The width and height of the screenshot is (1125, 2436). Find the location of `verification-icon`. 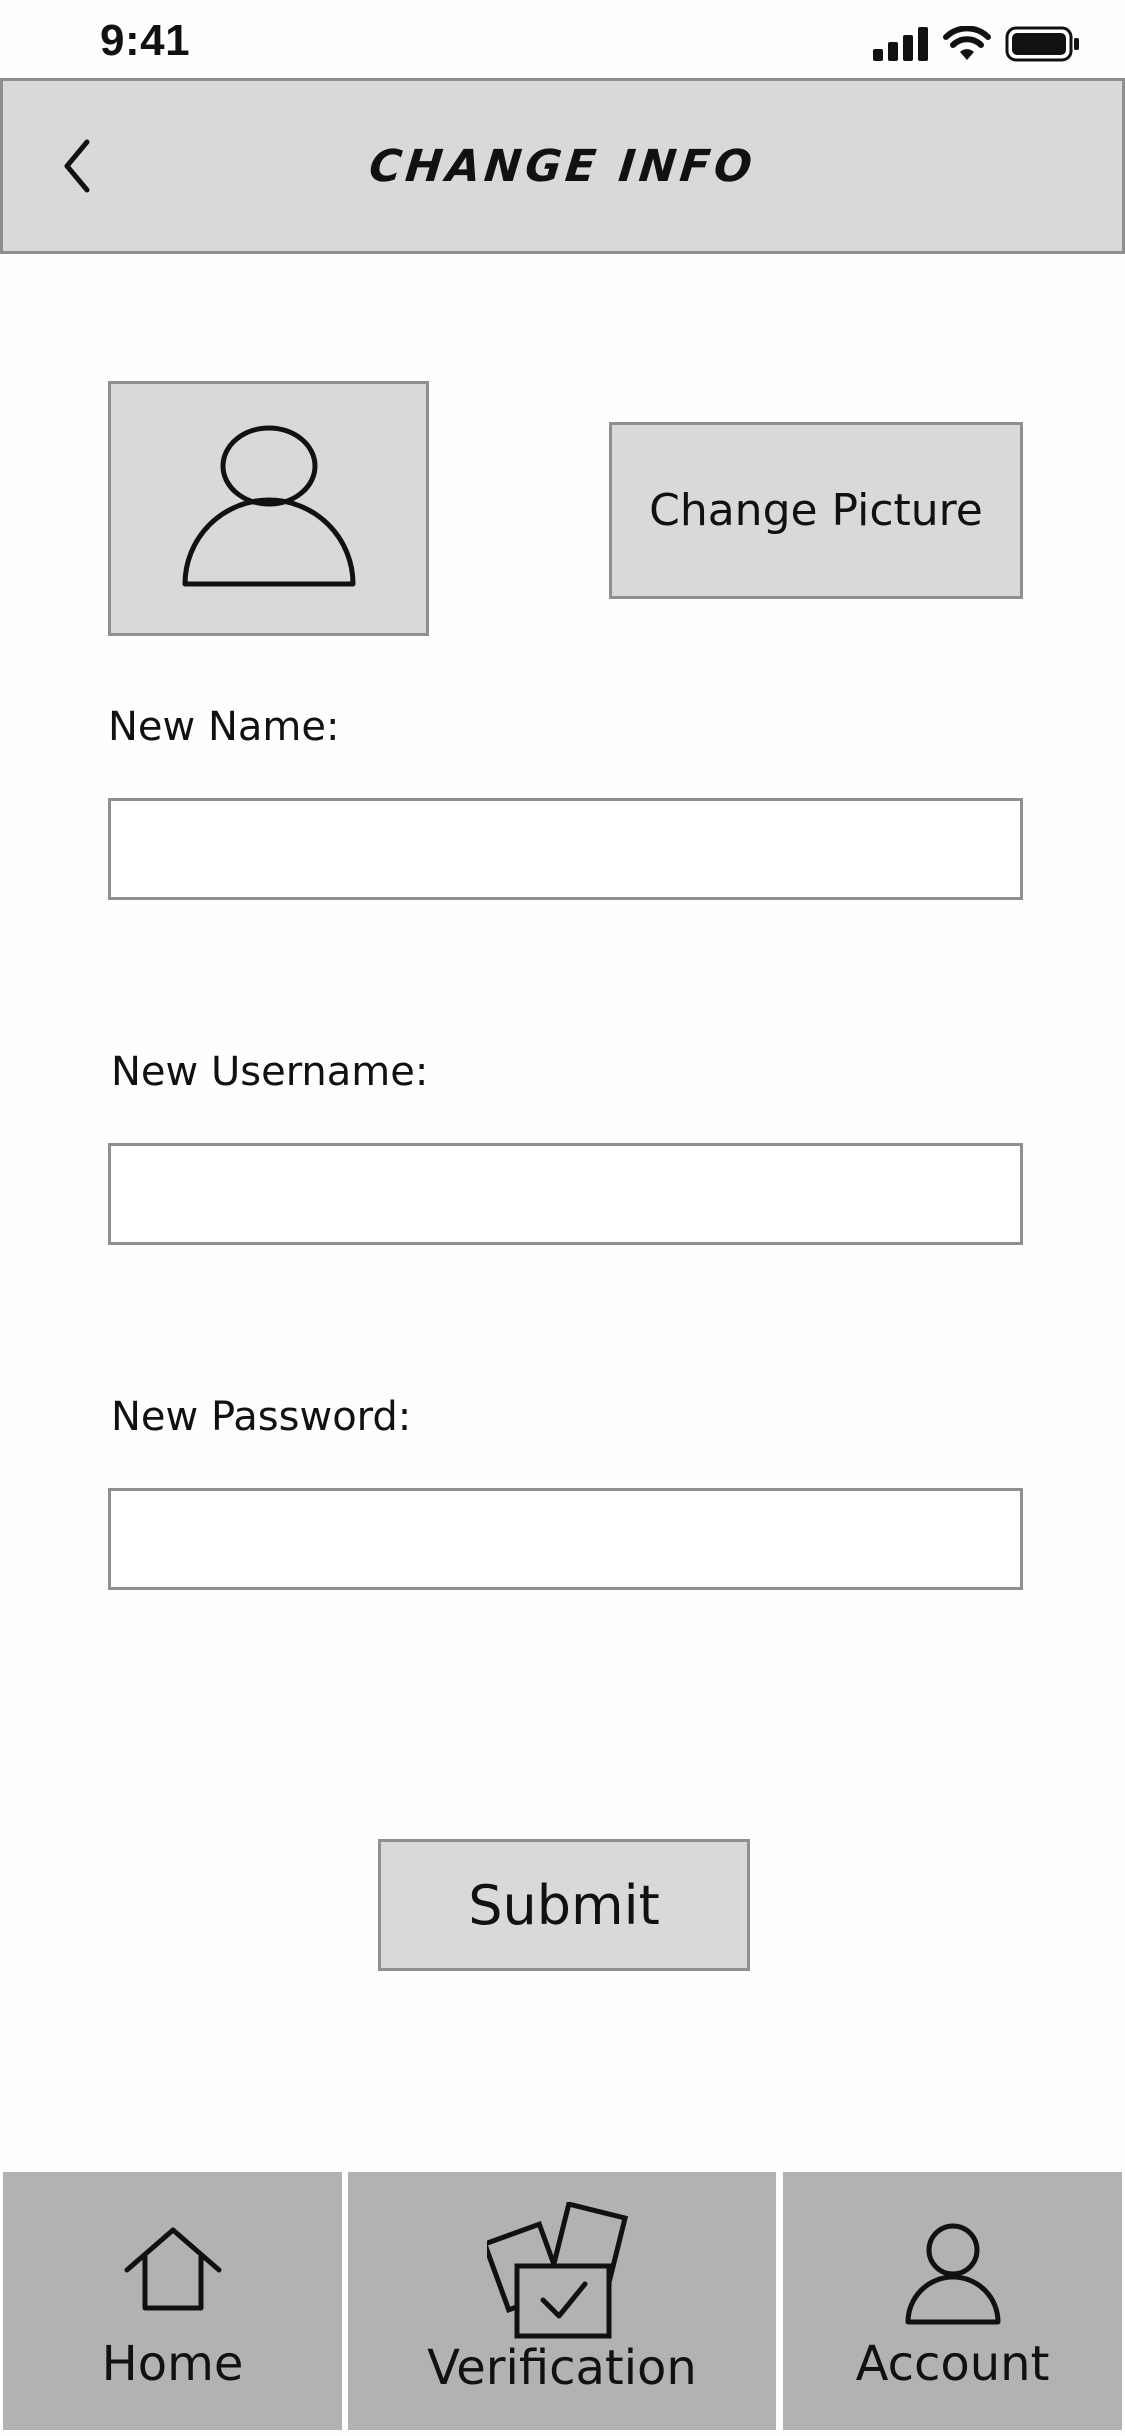

verification-icon is located at coordinates (558, 2270).